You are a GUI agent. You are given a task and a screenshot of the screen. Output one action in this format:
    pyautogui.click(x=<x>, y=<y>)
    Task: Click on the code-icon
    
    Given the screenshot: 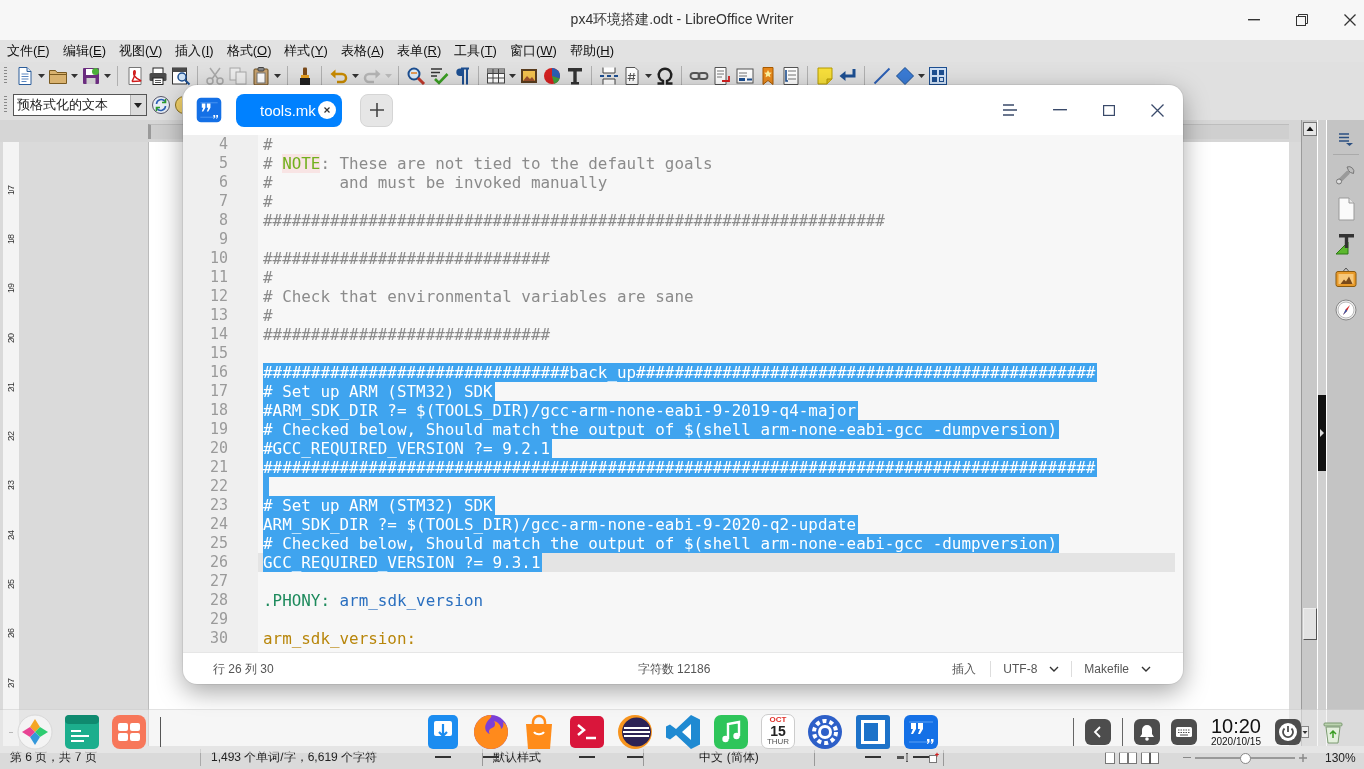 What is the action you would take?
    pyautogui.click(x=683, y=731)
    